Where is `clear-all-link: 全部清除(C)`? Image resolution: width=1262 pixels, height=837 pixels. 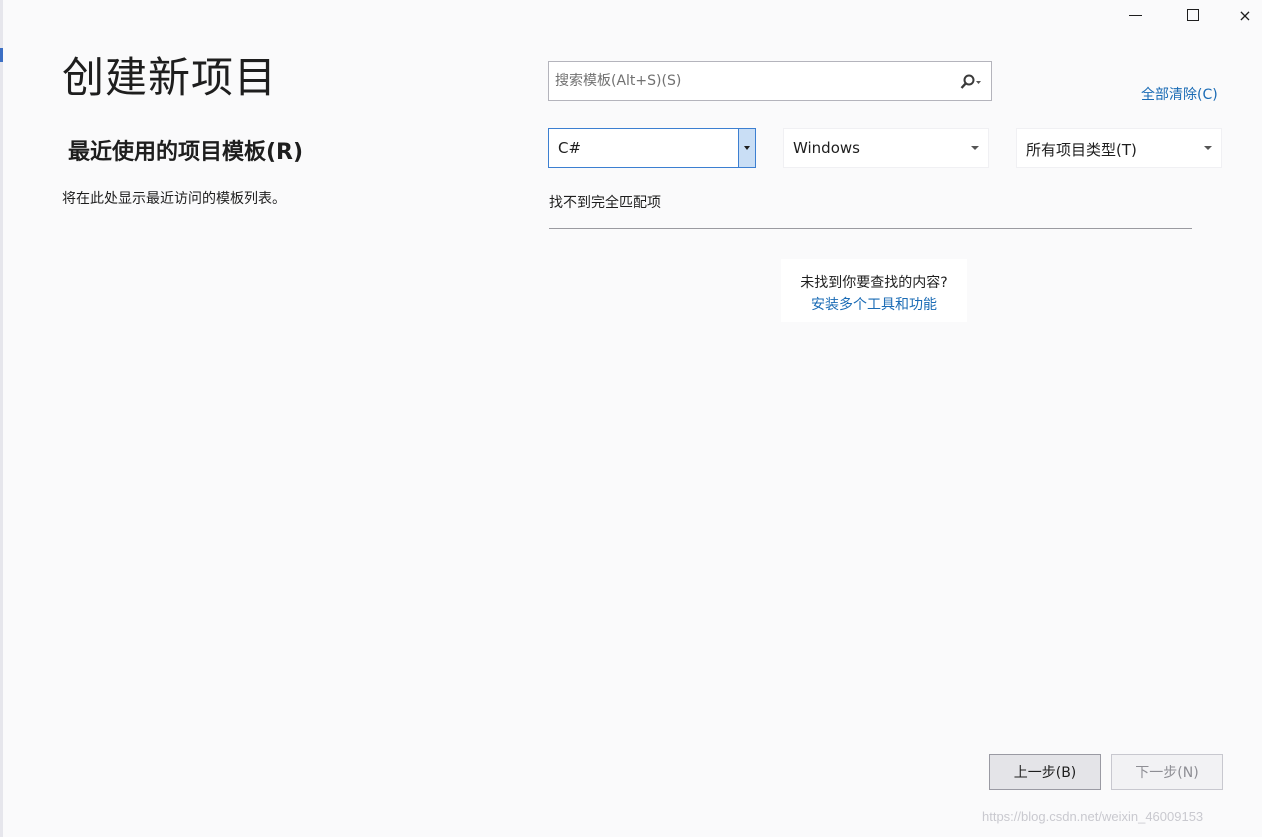 clear-all-link: 全部清除(C) is located at coordinates (1179, 94).